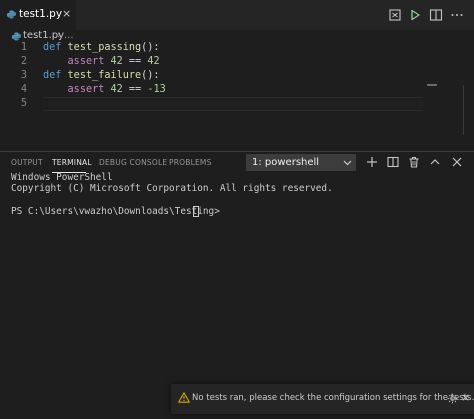  I want to click on run-icon, so click(415, 15).